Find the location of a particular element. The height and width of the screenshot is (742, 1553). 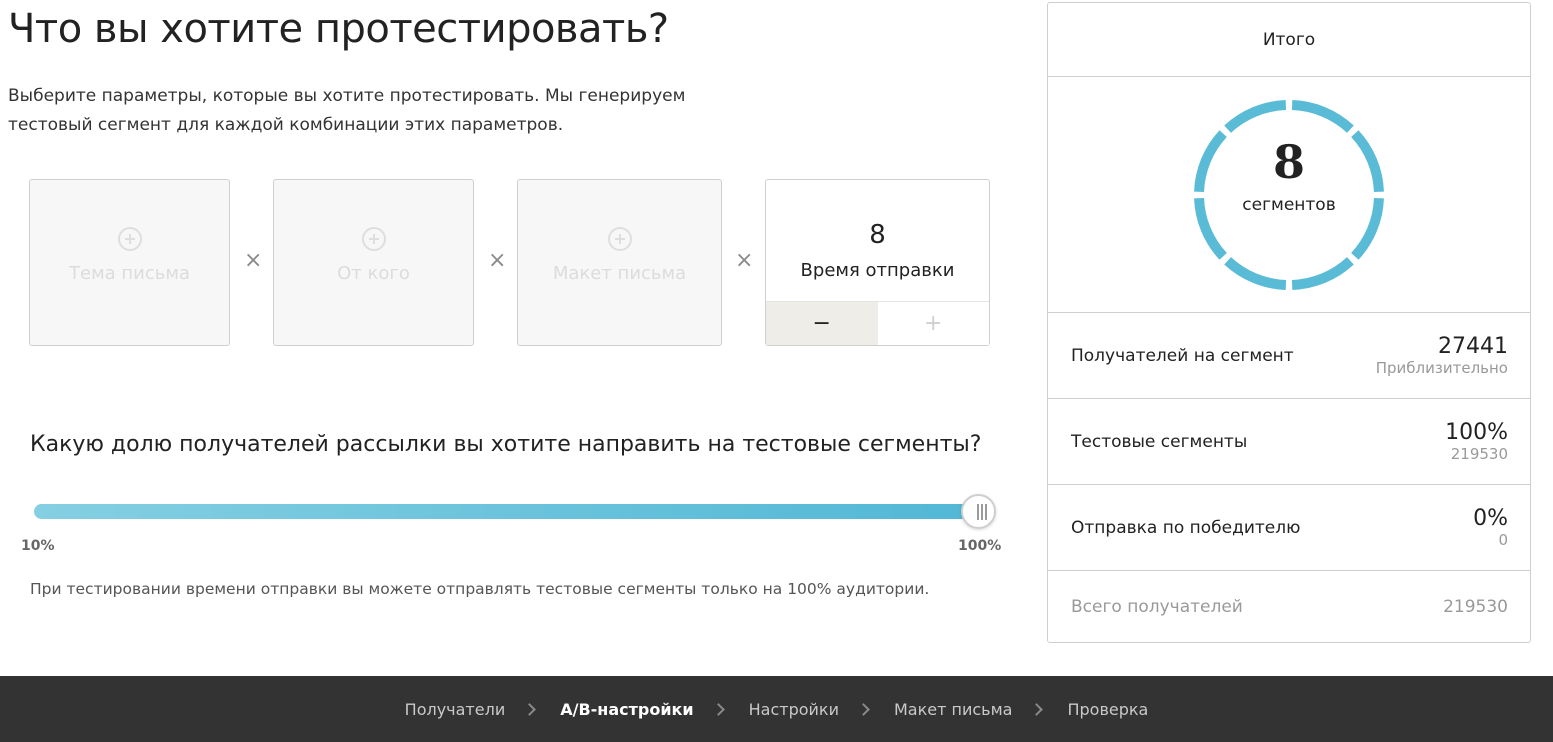

step-ab-settings: A/B-настройки is located at coordinates (626, 709).